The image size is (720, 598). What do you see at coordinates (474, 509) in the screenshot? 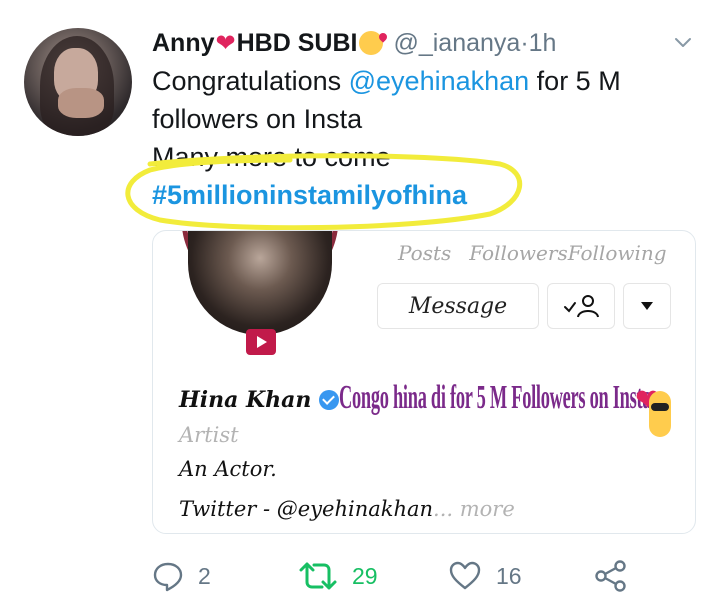
I see `bio-more: ... more` at bounding box center [474, 509].